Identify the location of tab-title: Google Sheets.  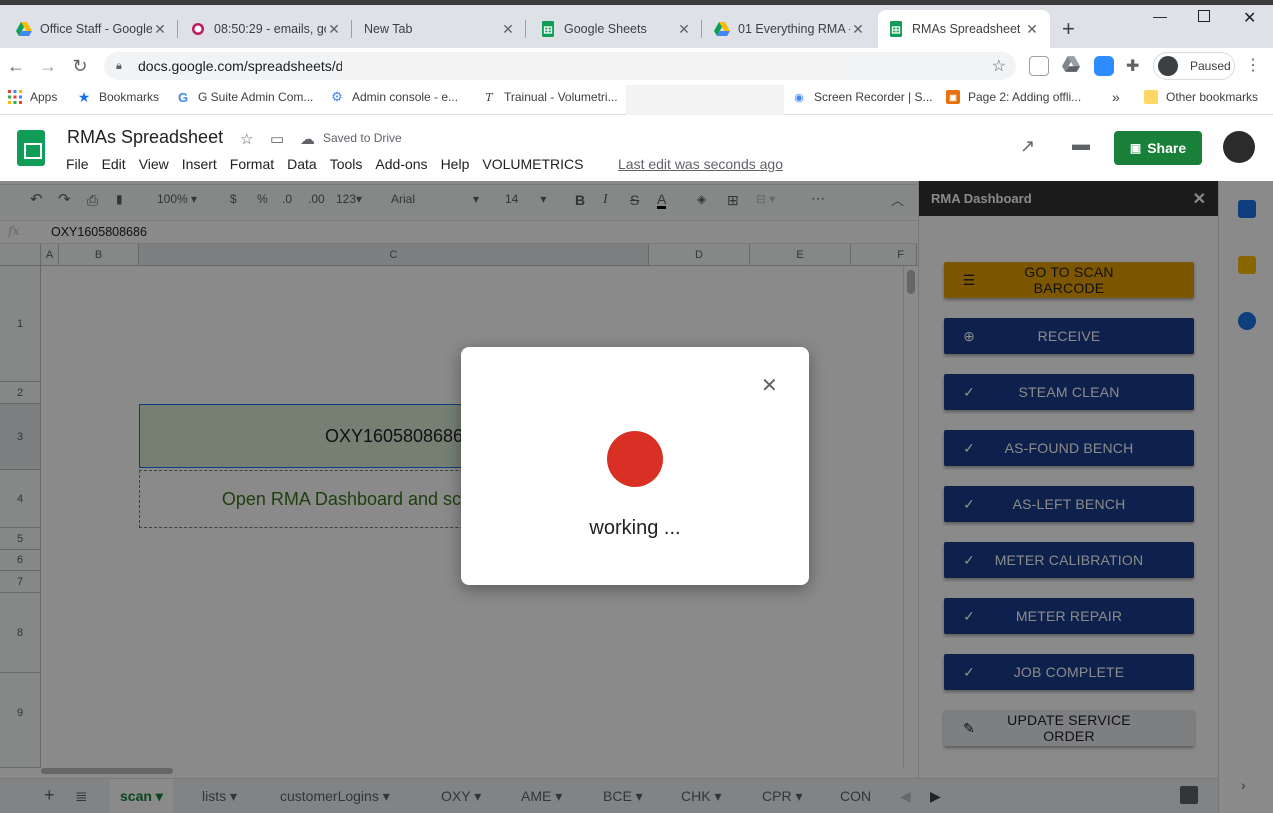
(605, 29).